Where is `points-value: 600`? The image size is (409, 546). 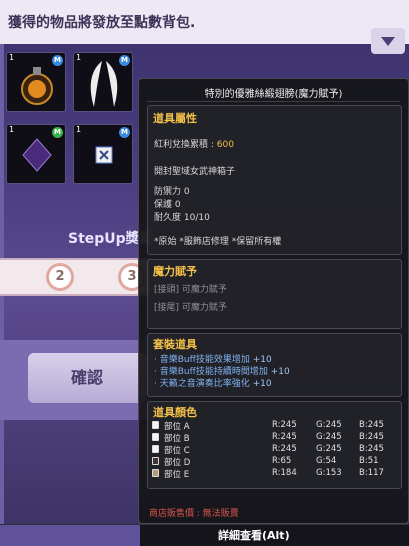 points-value: 600 is located at coordinates (225, 145).